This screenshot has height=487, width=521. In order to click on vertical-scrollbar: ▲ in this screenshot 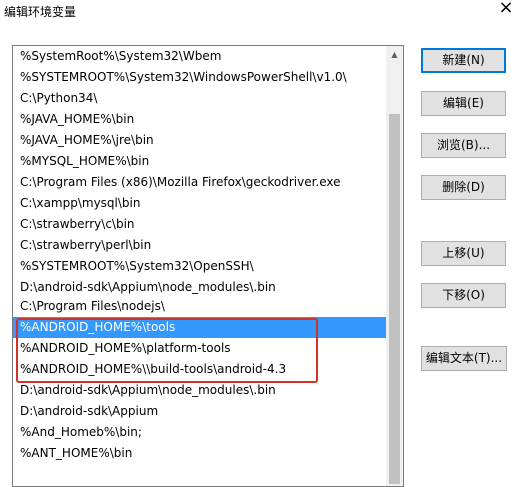, I will do `click(394, 266)`.